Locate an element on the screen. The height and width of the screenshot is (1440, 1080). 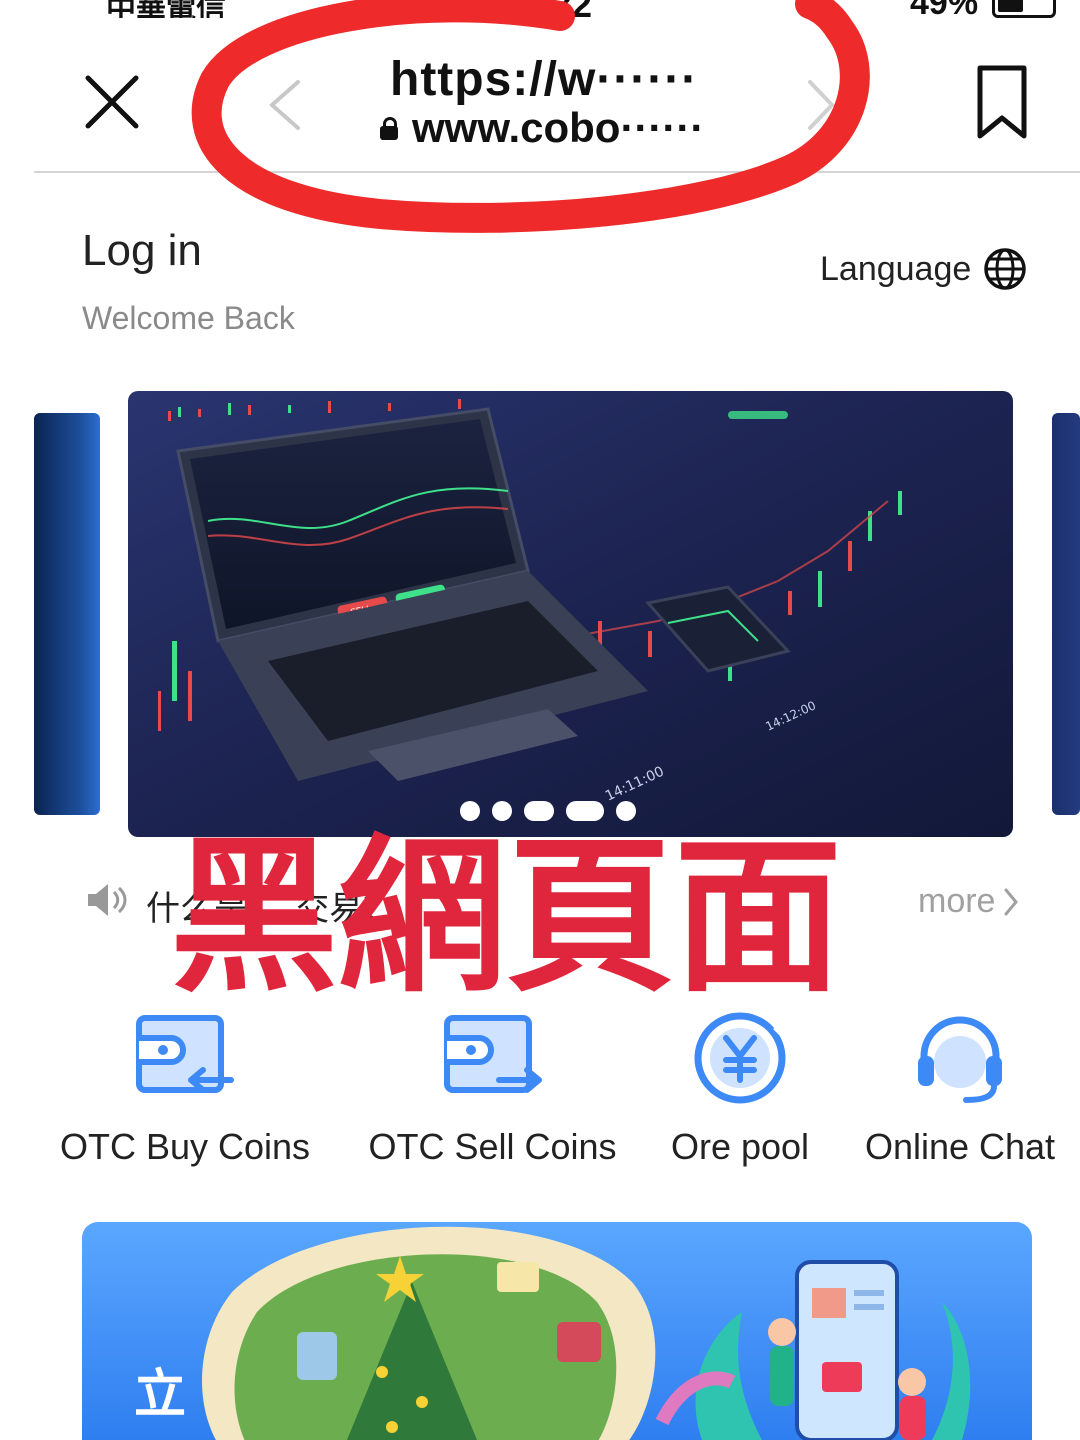
action-label: Ore pool is located at coordinates (740, 1146).